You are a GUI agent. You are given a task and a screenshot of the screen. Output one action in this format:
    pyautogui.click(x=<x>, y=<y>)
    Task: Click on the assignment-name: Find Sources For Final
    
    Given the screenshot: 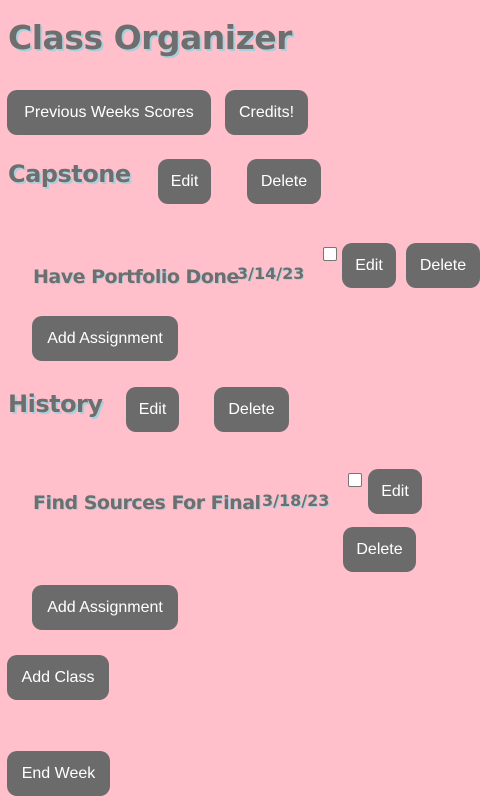 What is the action you would take?
    pyautogui.click(x=147, y=503)
    